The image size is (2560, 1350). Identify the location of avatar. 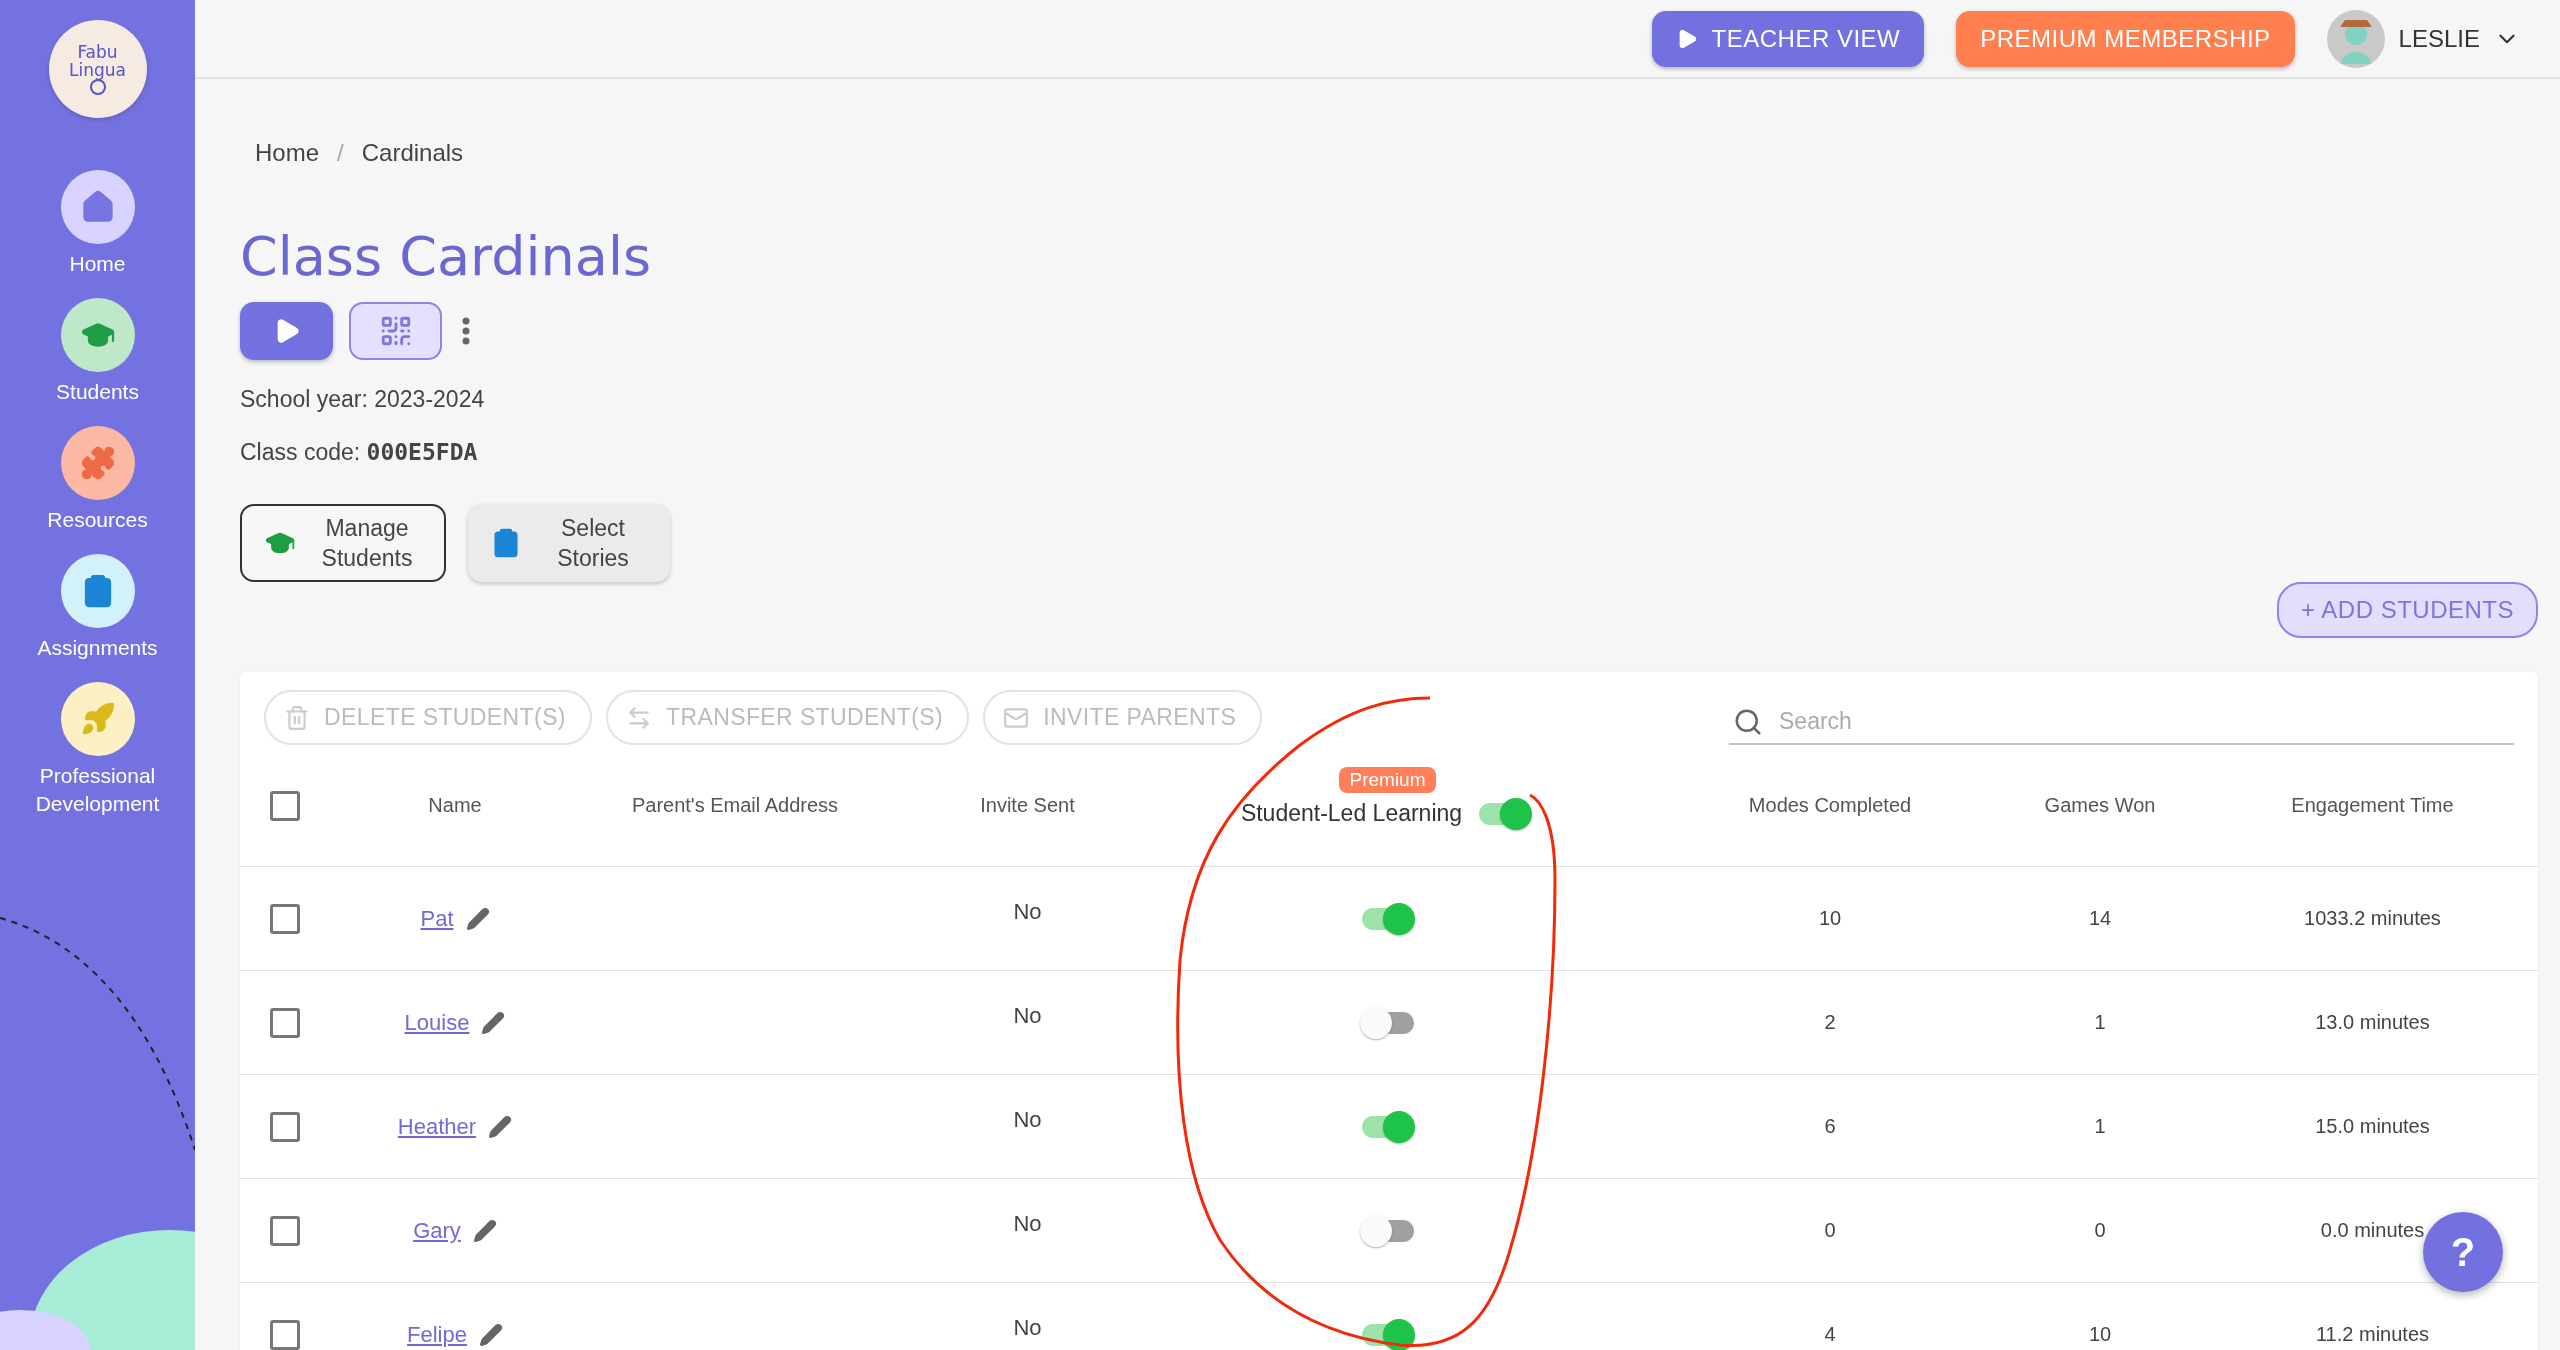
(2355, 38).